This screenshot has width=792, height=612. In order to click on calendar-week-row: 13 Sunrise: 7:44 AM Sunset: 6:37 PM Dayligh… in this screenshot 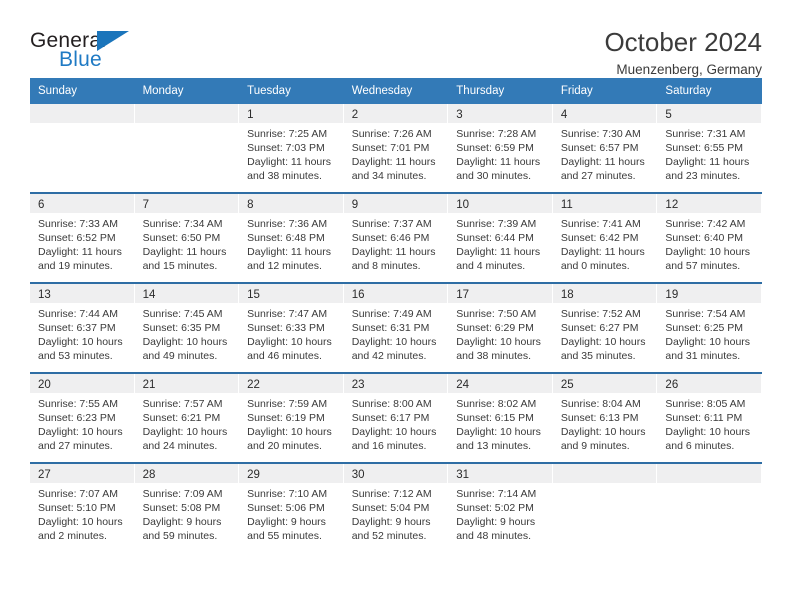, I will do `click(396, 327)`.